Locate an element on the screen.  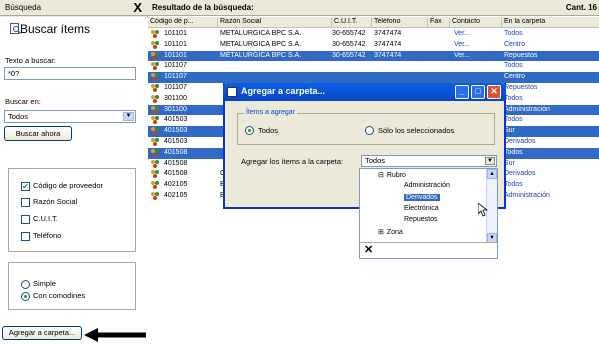
column-header-fax: Fax is located at coordinates (439, 23).